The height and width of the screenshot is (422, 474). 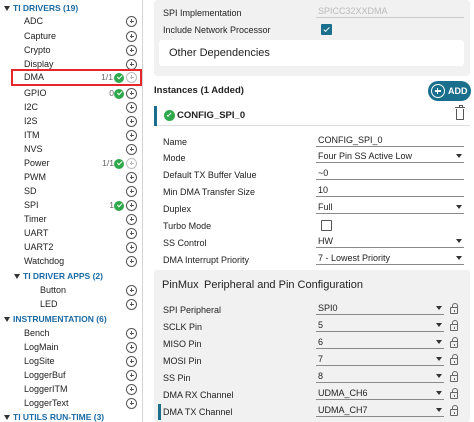 I want to click on miso-pin-select: 6, so click(x=380, y=342).